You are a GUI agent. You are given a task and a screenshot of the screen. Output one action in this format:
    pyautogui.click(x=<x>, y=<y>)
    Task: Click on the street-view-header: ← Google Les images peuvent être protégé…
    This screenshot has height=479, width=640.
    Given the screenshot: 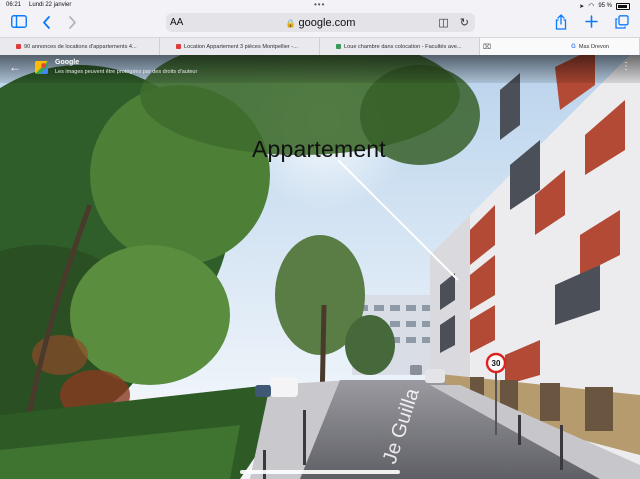 What is the action you would take?
    pyautogui.click(x=320, y=69)
    